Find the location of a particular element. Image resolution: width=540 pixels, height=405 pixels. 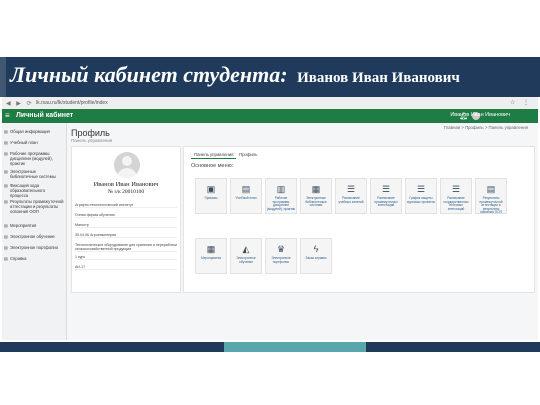

profile-row: Очная форма обучения is located at coordinates (126, 216).